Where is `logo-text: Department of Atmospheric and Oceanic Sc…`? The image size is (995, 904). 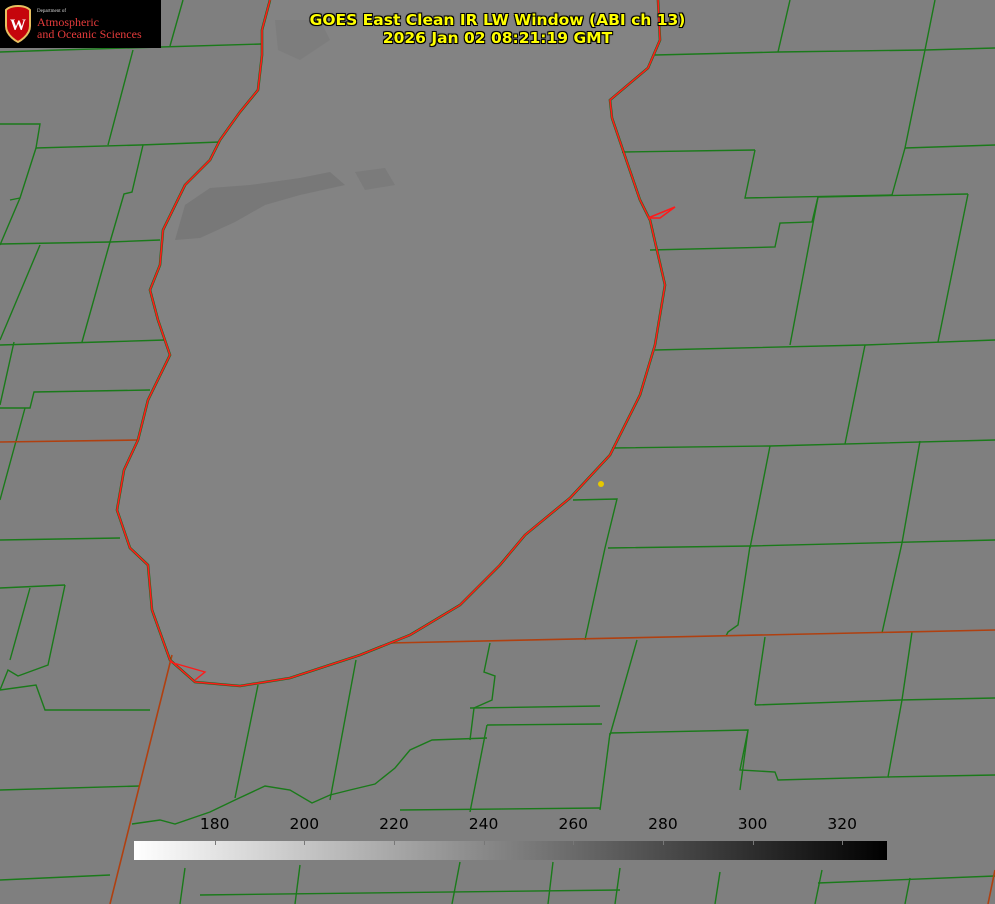
logo-text: Department of Atmospheric and Oceanic Sc… is located at coordinates (89, 24).